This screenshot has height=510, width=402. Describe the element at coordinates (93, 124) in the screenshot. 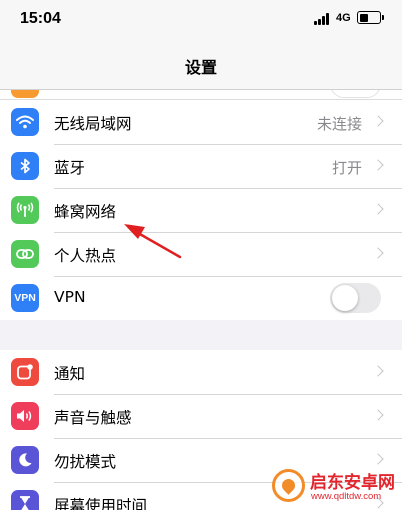

I see `wifi-label: 无线局域网` at that location.